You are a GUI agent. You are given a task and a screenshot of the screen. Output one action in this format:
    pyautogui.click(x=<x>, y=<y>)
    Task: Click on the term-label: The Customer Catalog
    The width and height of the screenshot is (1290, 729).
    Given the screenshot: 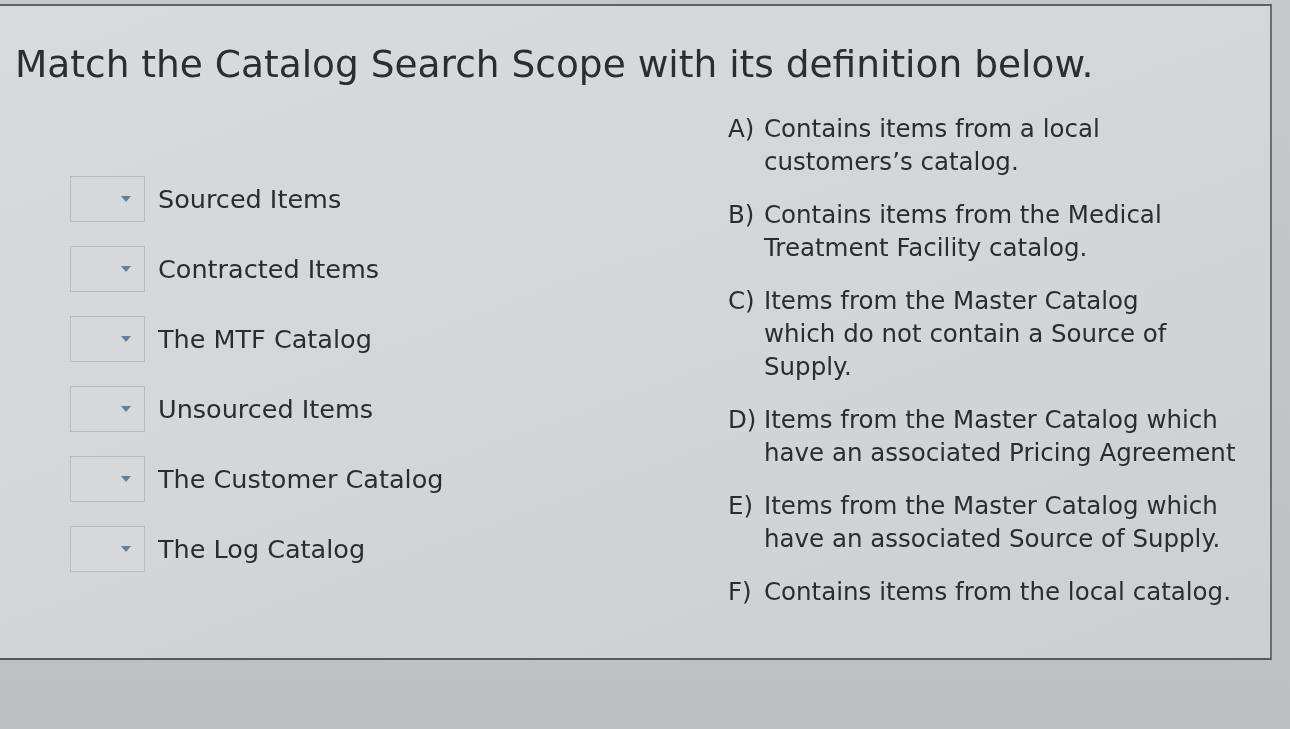 What is the action you would take?
    pyautogui.click(x=301, y=479)
    